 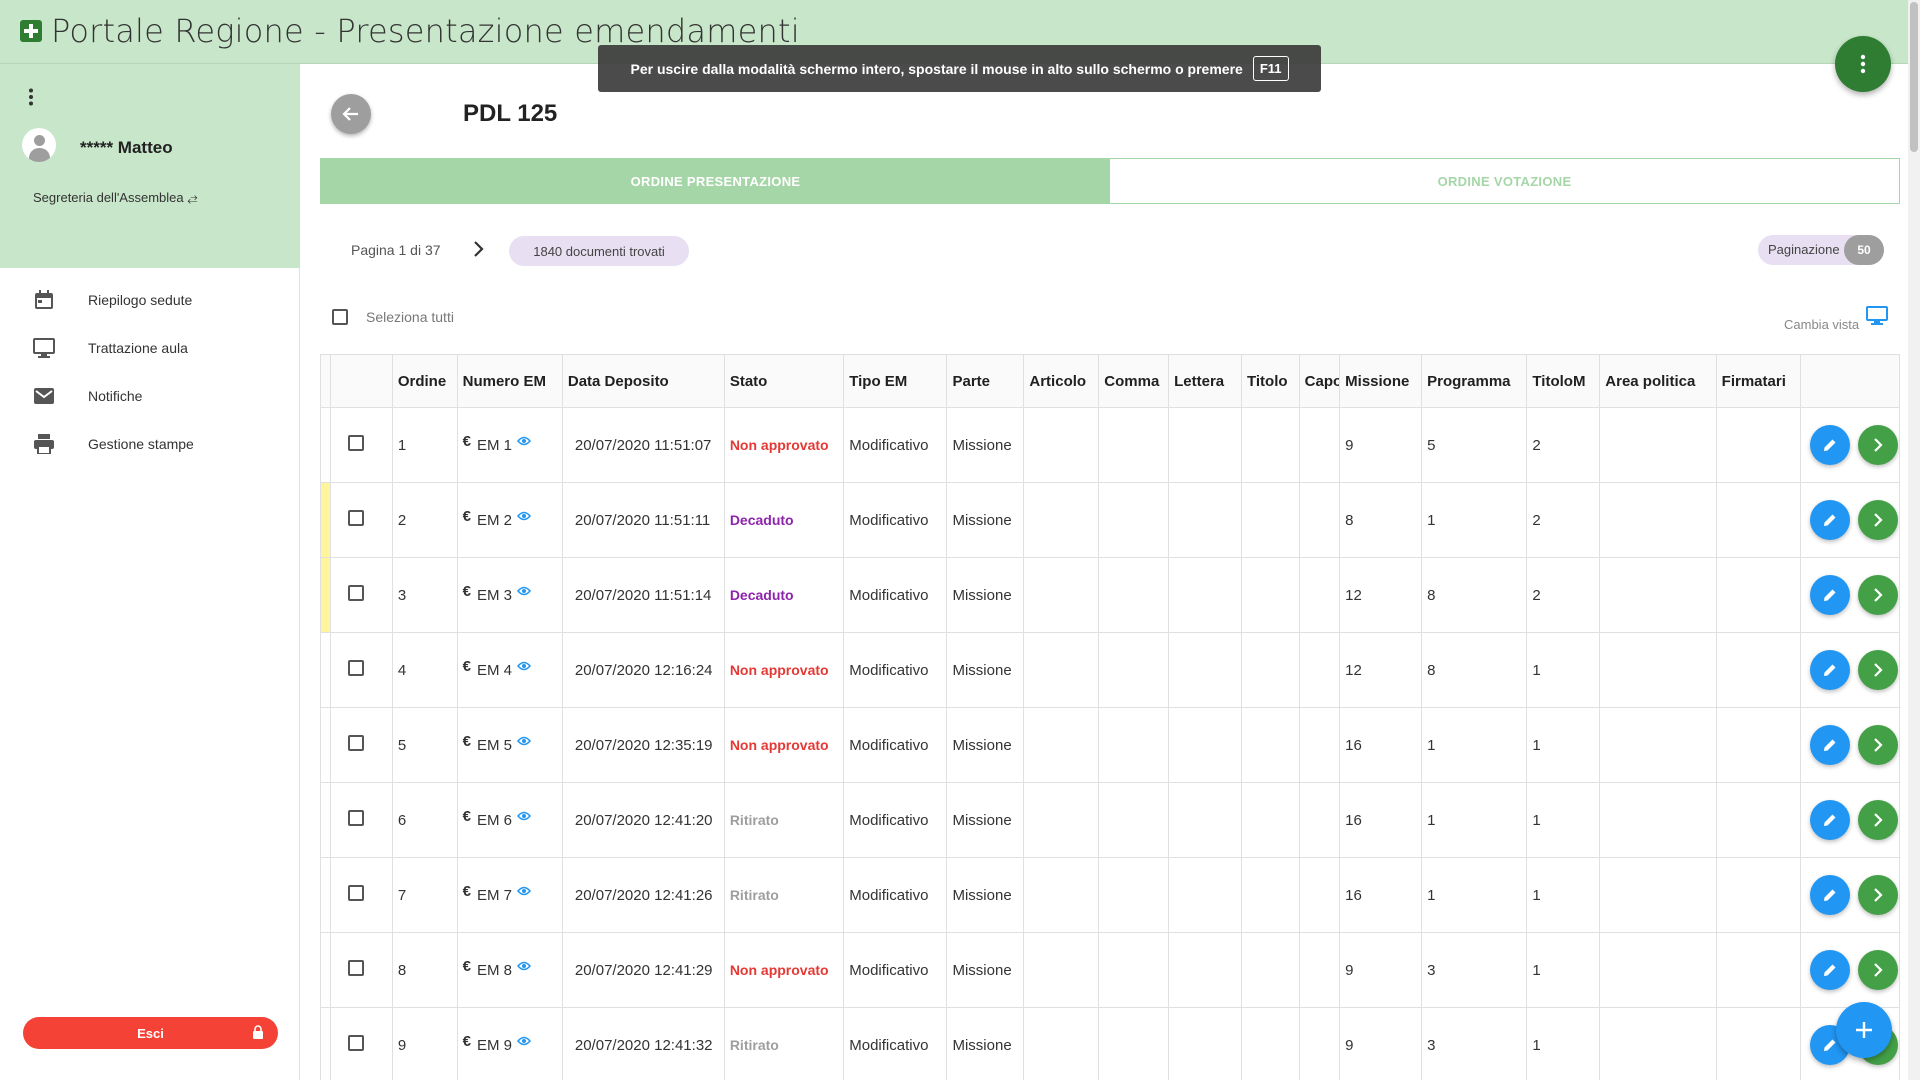 What do you see at coordinates (150, 444) in the screenshot?
I see `sidebar-item-gestione-stampe: Gestione stampe` at bounding box center [150, 444].